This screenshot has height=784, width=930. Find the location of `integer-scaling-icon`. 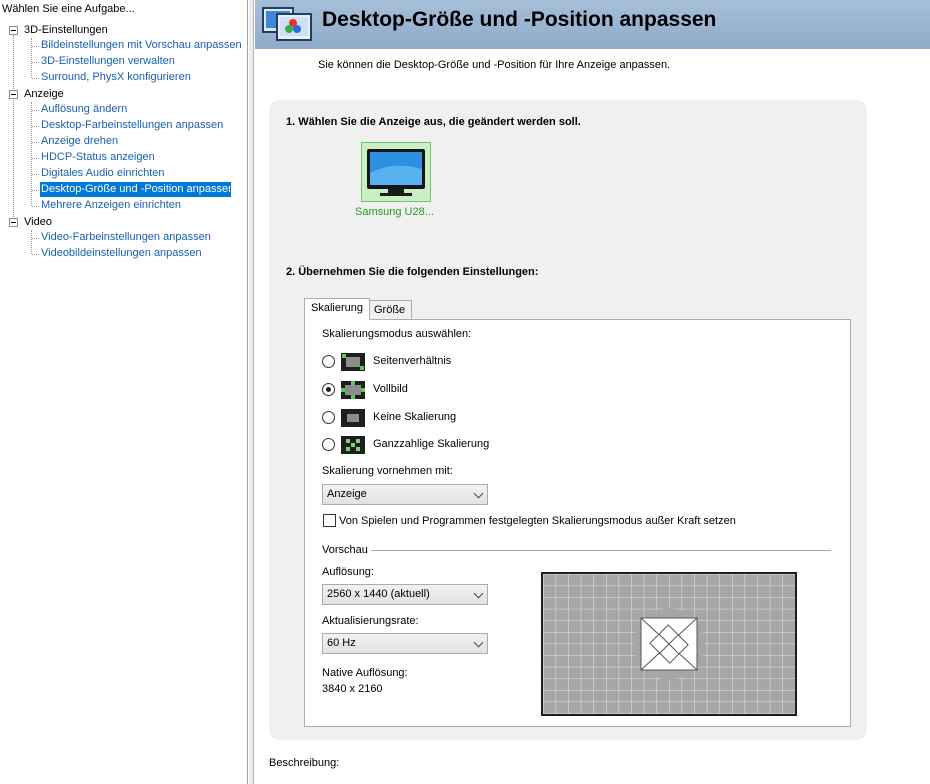

integer-scaling-icon is located at coordinates (353, 445).